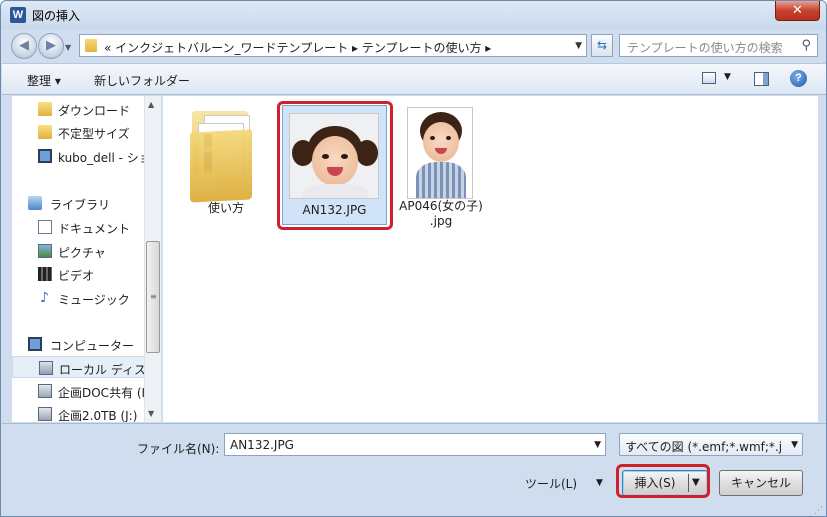 The image size is (827, 517). I want to click on grip-icon: ≡, so click(153, 296).